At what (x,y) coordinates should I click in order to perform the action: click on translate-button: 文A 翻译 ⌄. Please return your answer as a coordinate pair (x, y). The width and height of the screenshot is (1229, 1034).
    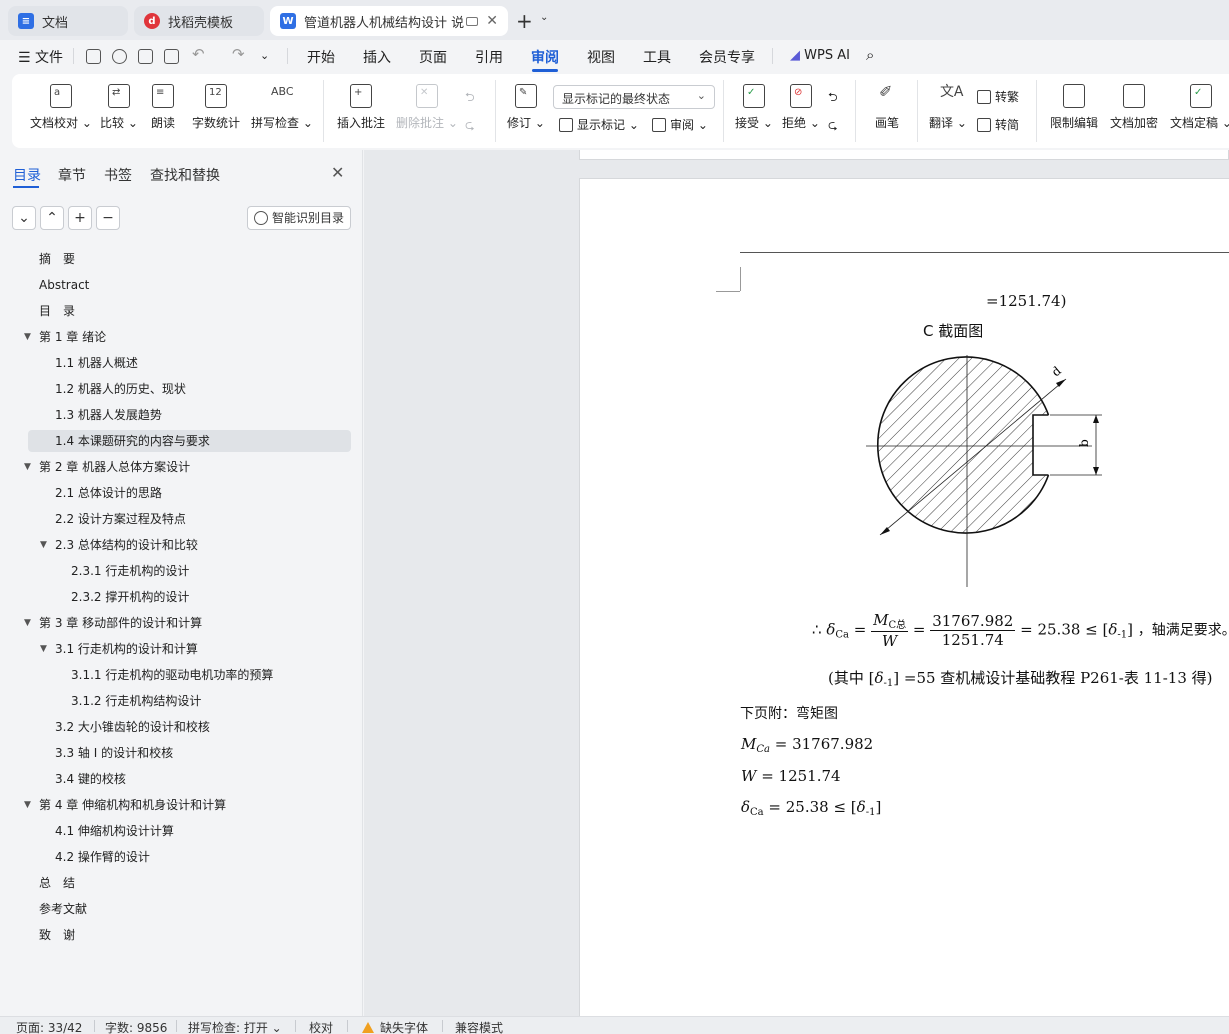
    Looking at the image, I should click on (948, 107).